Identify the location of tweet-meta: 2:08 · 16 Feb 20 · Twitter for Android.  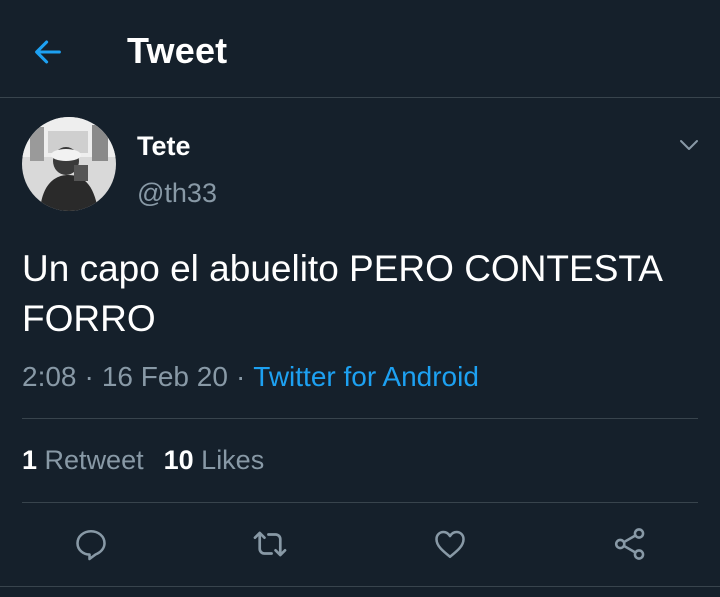
(250, 377).